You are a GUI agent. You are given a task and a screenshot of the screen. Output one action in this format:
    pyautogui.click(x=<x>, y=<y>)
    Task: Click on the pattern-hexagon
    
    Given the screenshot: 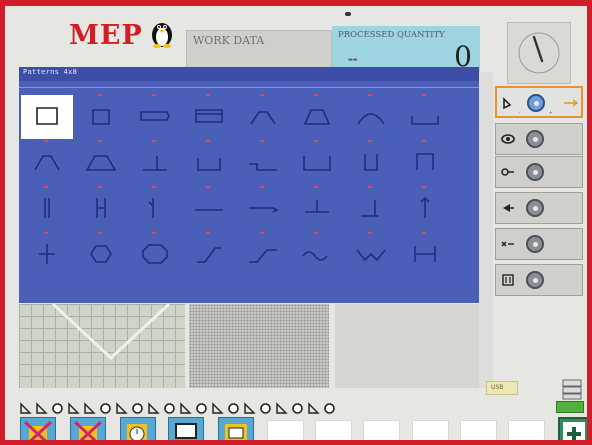 What is the action you would take?
    pyautogui.click(x=101, y=254)
    